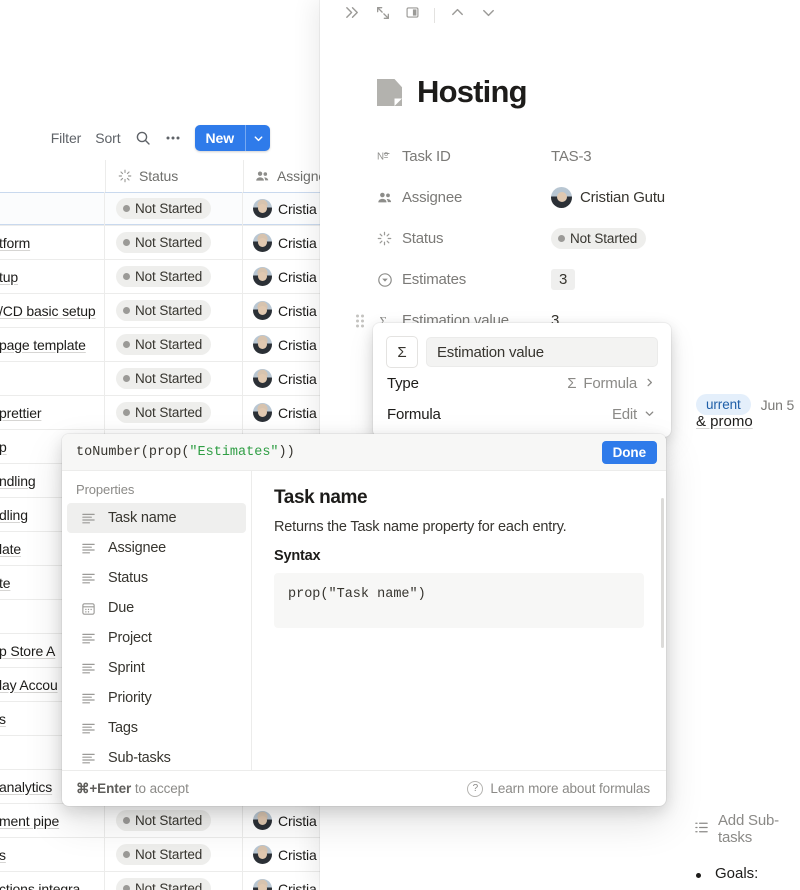 The height and width of the screenshot is (890, 800). I want to click on table-row: ctions integra Not Started Cristia, so click(160, 881).